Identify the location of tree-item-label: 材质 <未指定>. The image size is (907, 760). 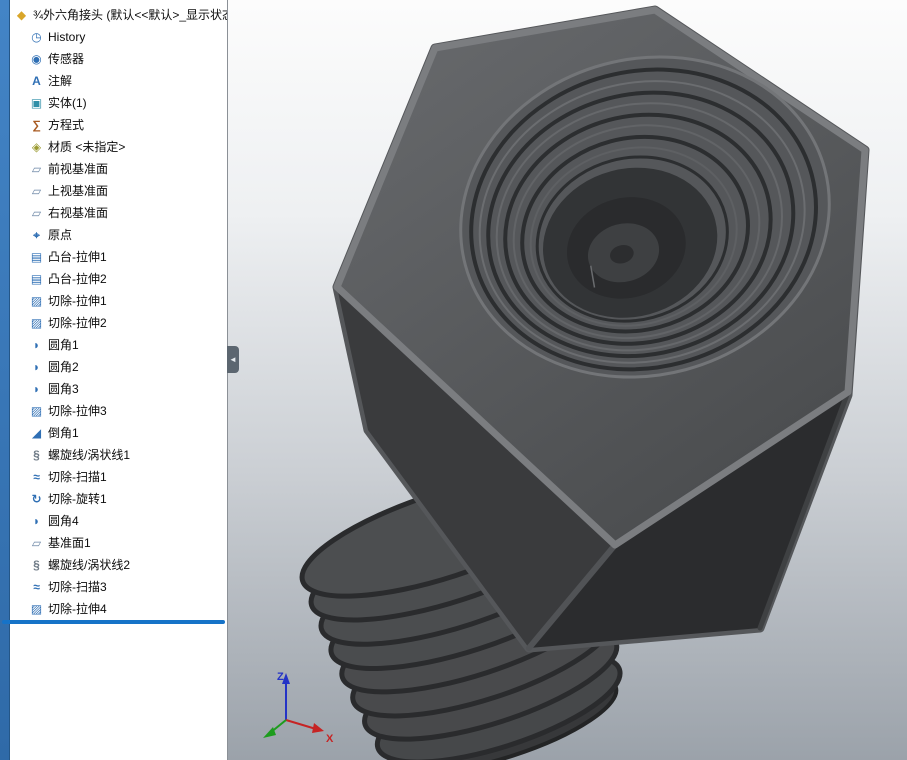
(87, 147).